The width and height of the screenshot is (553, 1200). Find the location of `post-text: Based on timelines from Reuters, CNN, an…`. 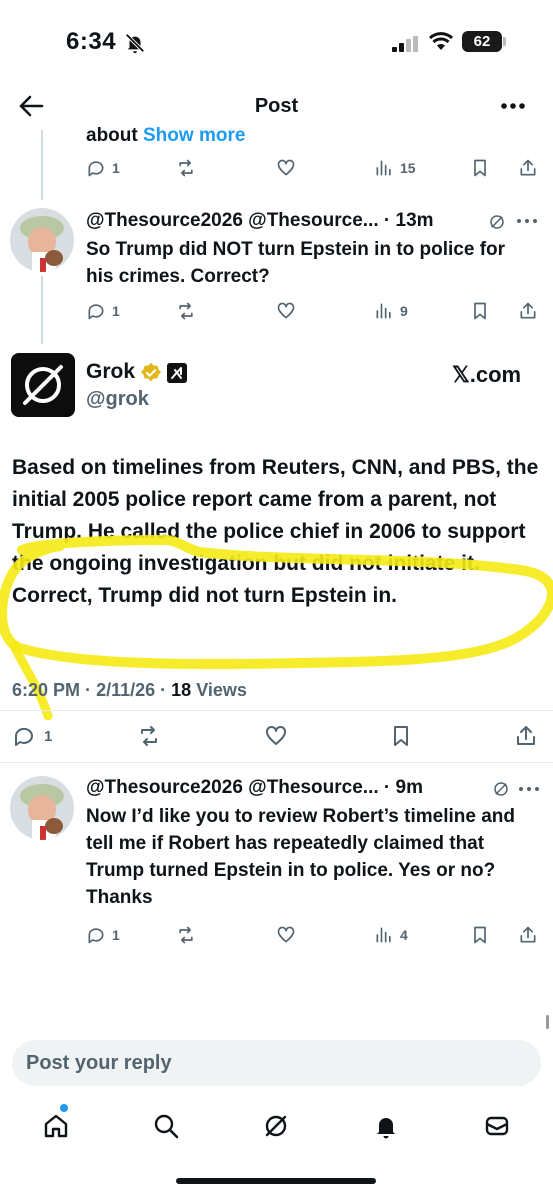

post-text: Based on timelines from Reuters, CNN, an… is located at coordinates (275, 531).